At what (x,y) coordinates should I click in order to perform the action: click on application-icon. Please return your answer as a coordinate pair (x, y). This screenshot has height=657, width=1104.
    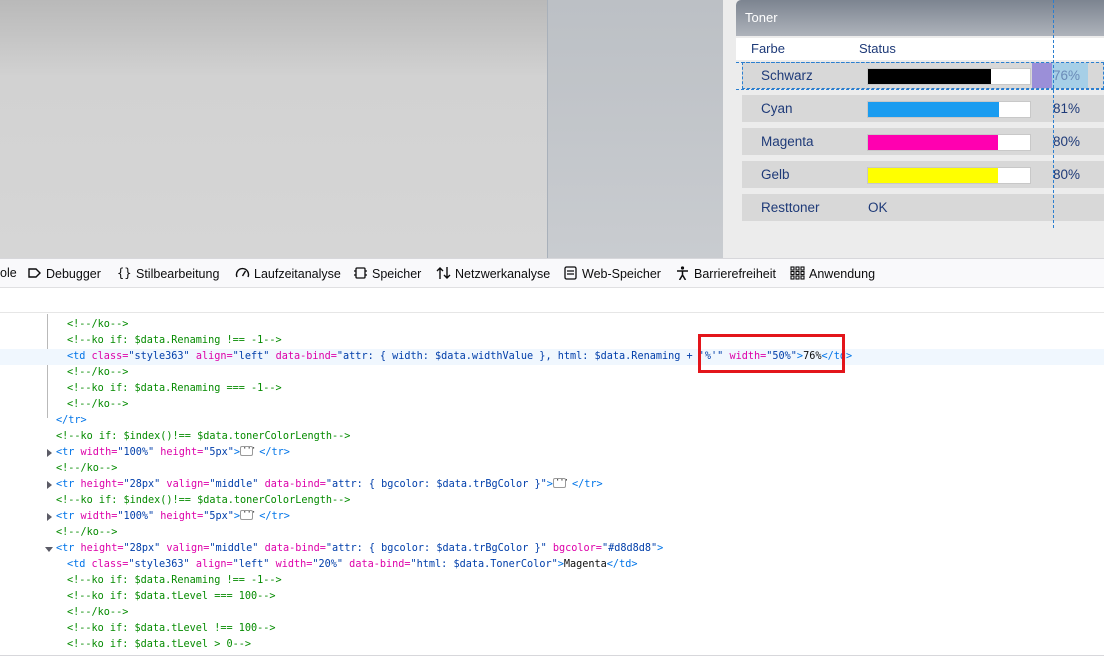
    Looking at the image, I should click on (797, 273).